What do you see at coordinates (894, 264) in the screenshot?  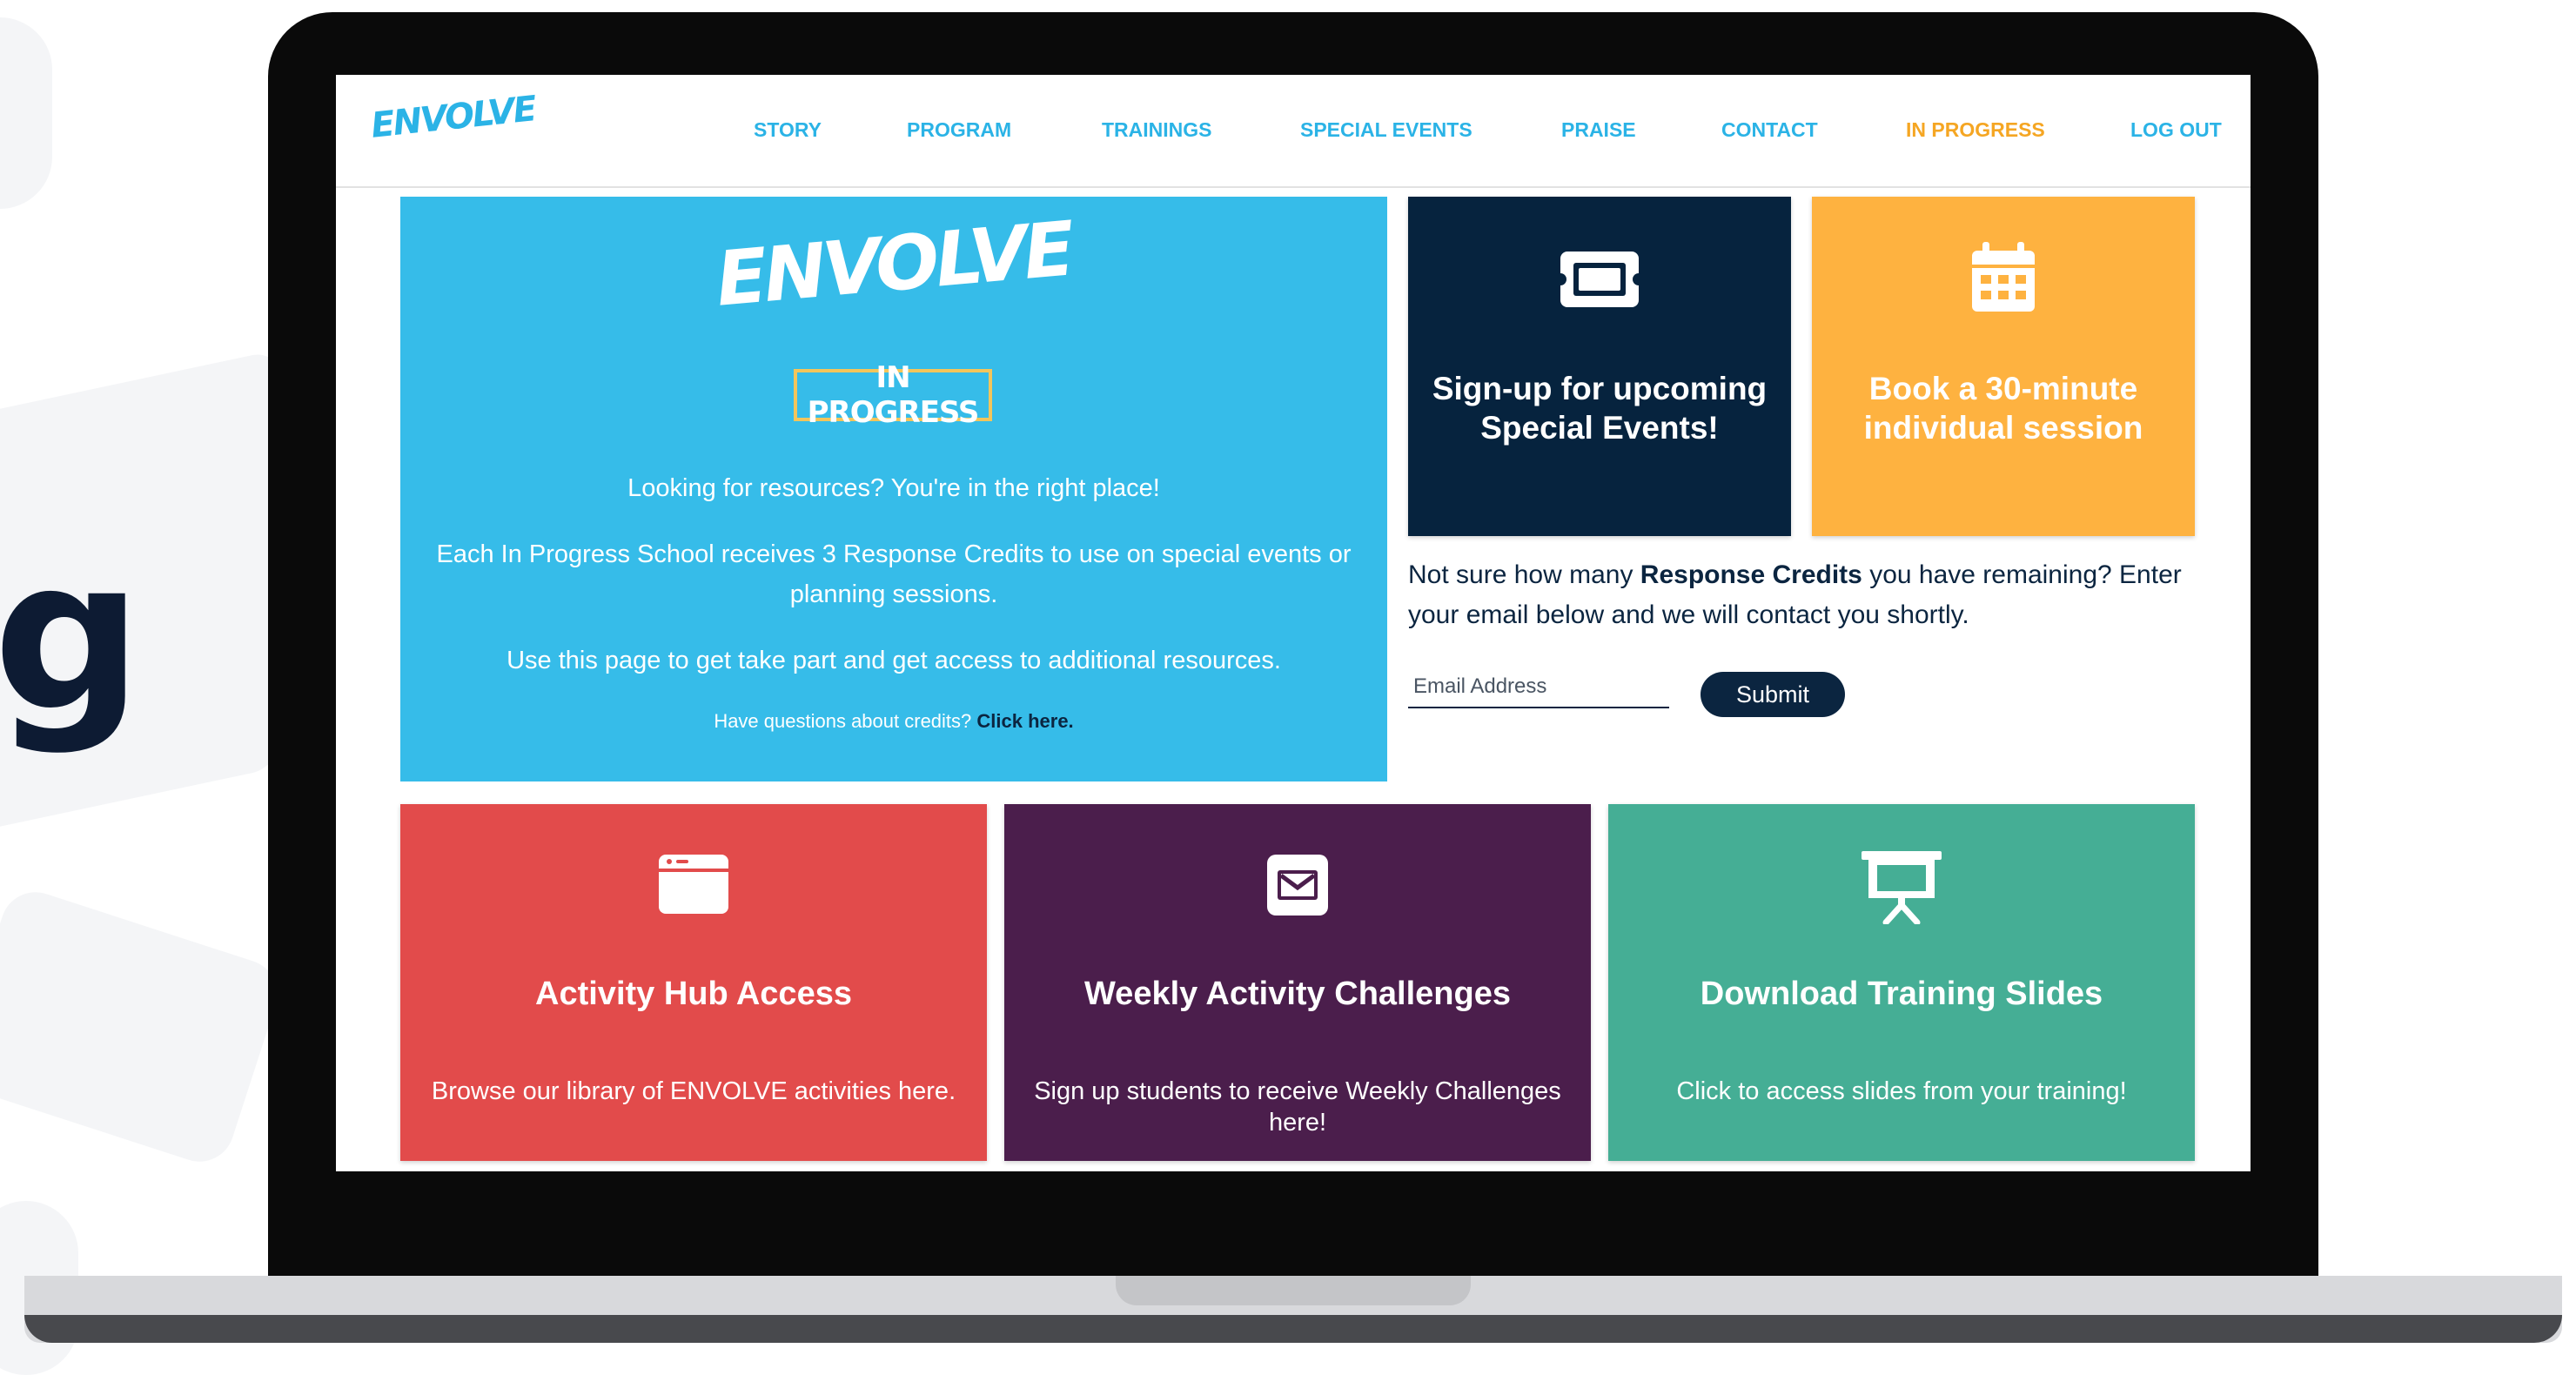 I see `hero-logo: ENVOLVE` at bounding box center [894, 264].